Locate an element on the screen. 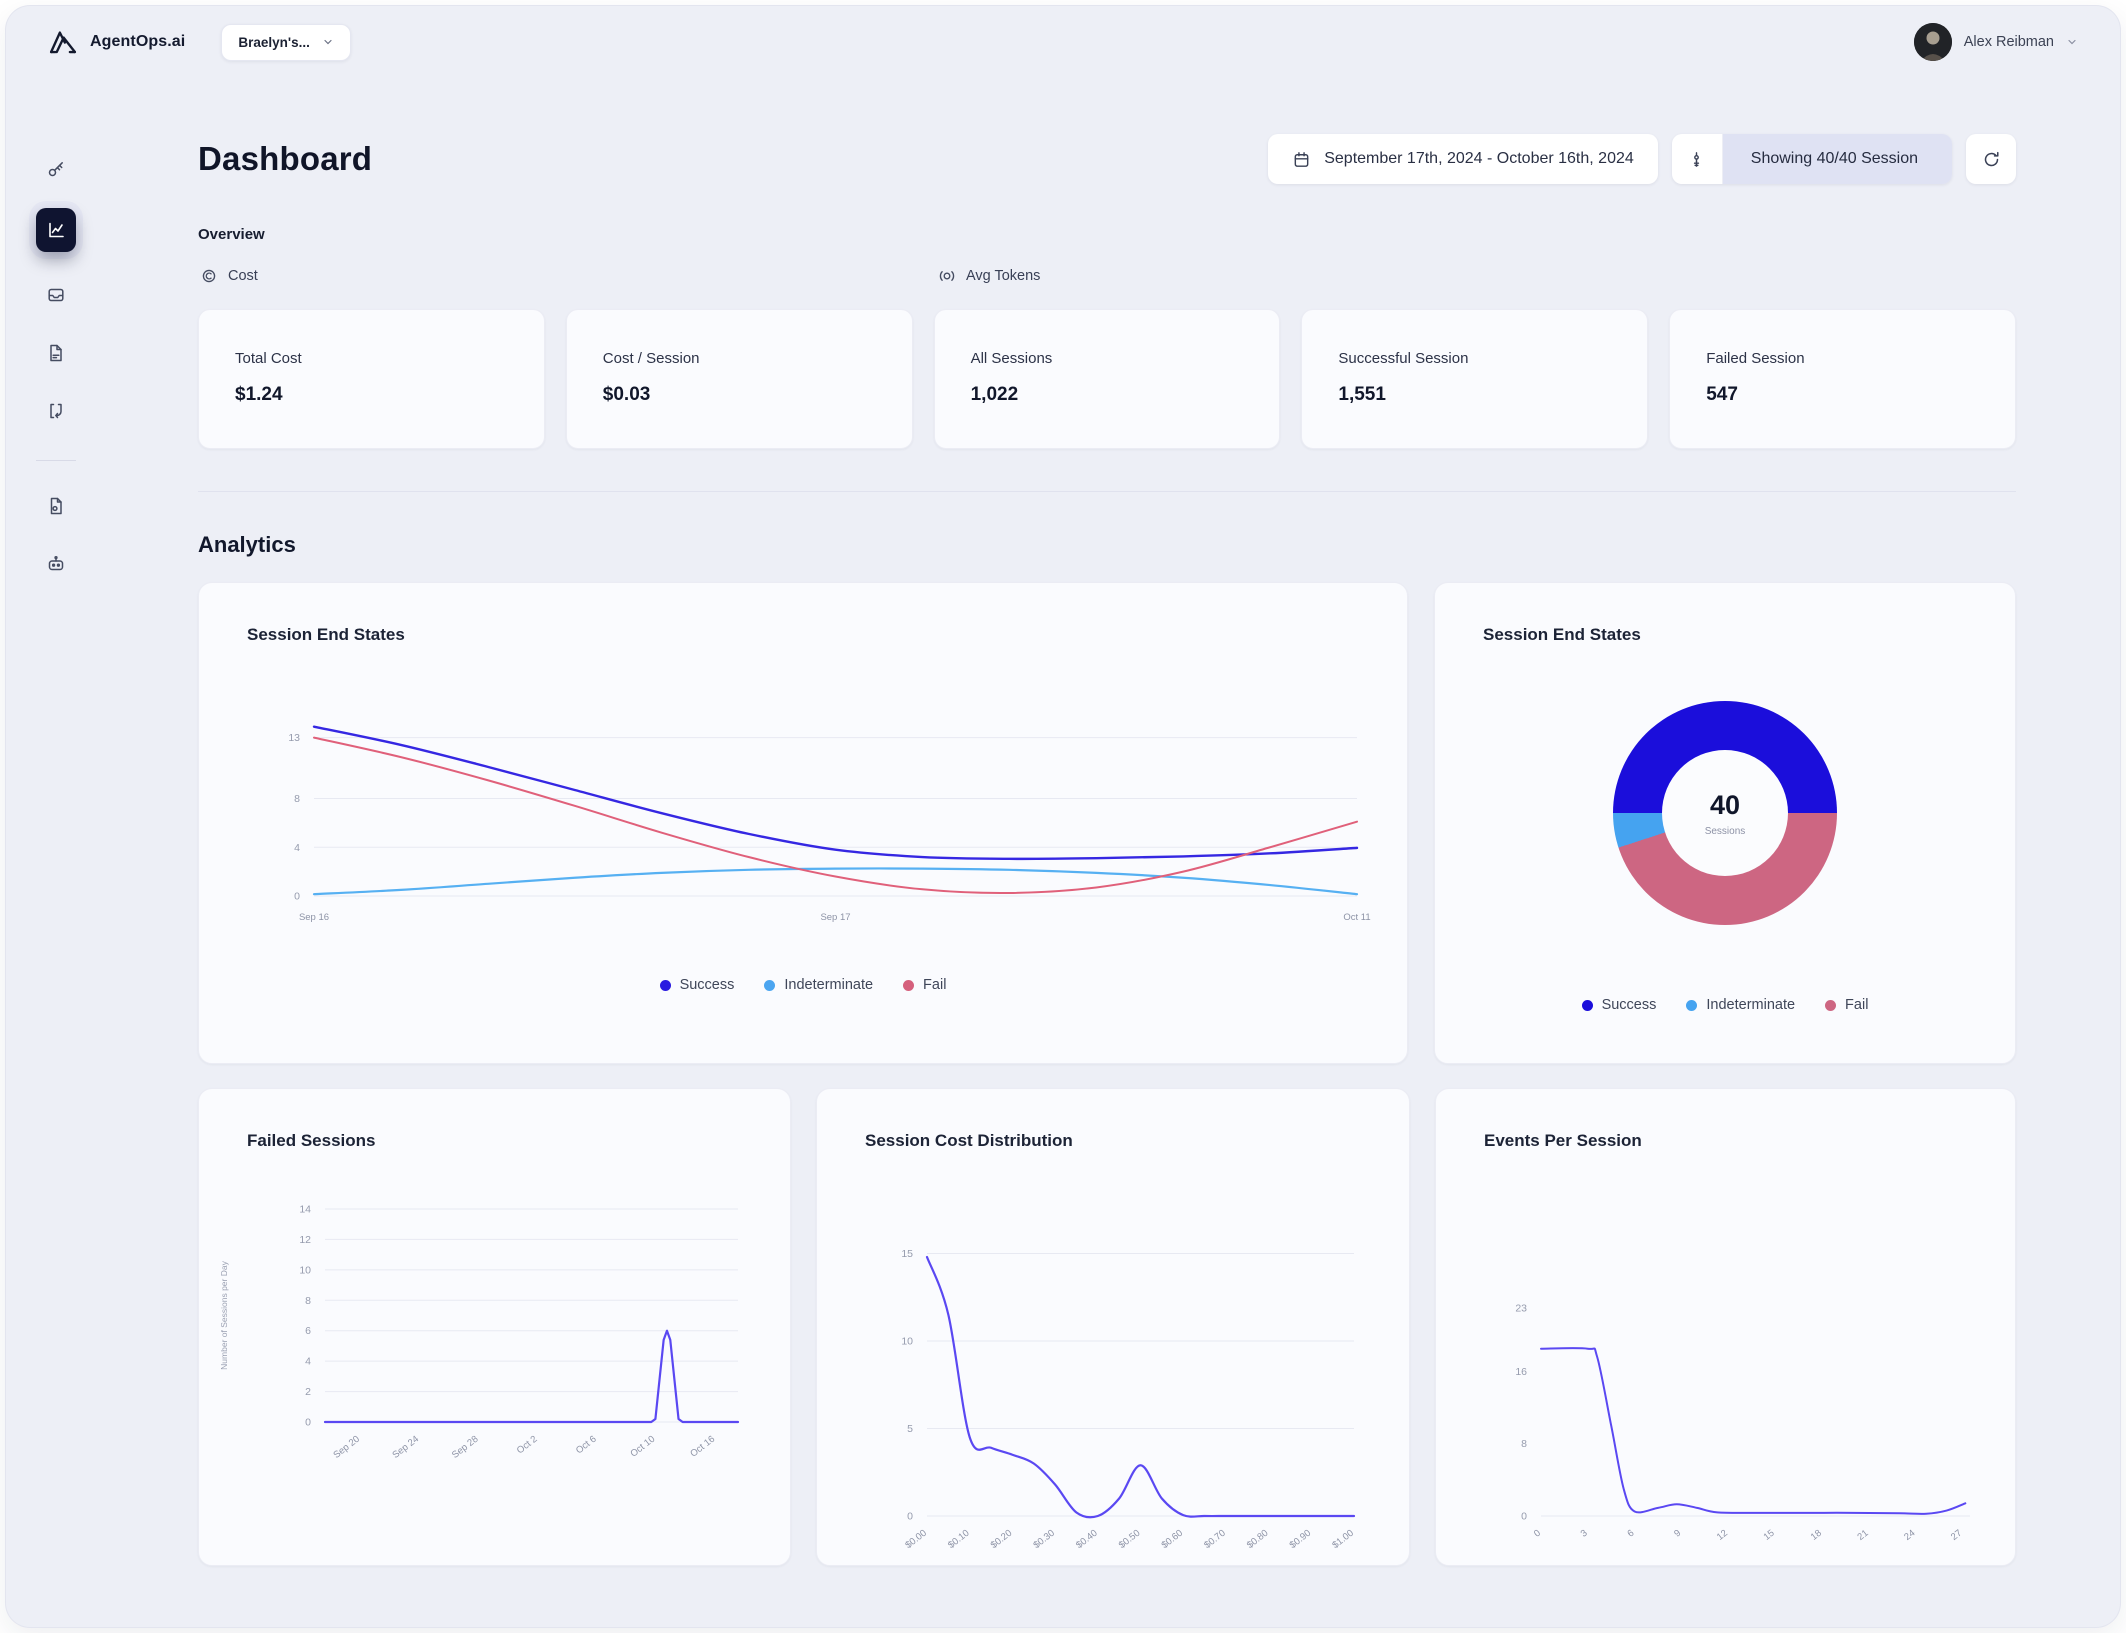  sidebar-item-analytics is located at coordinates (56, 230).